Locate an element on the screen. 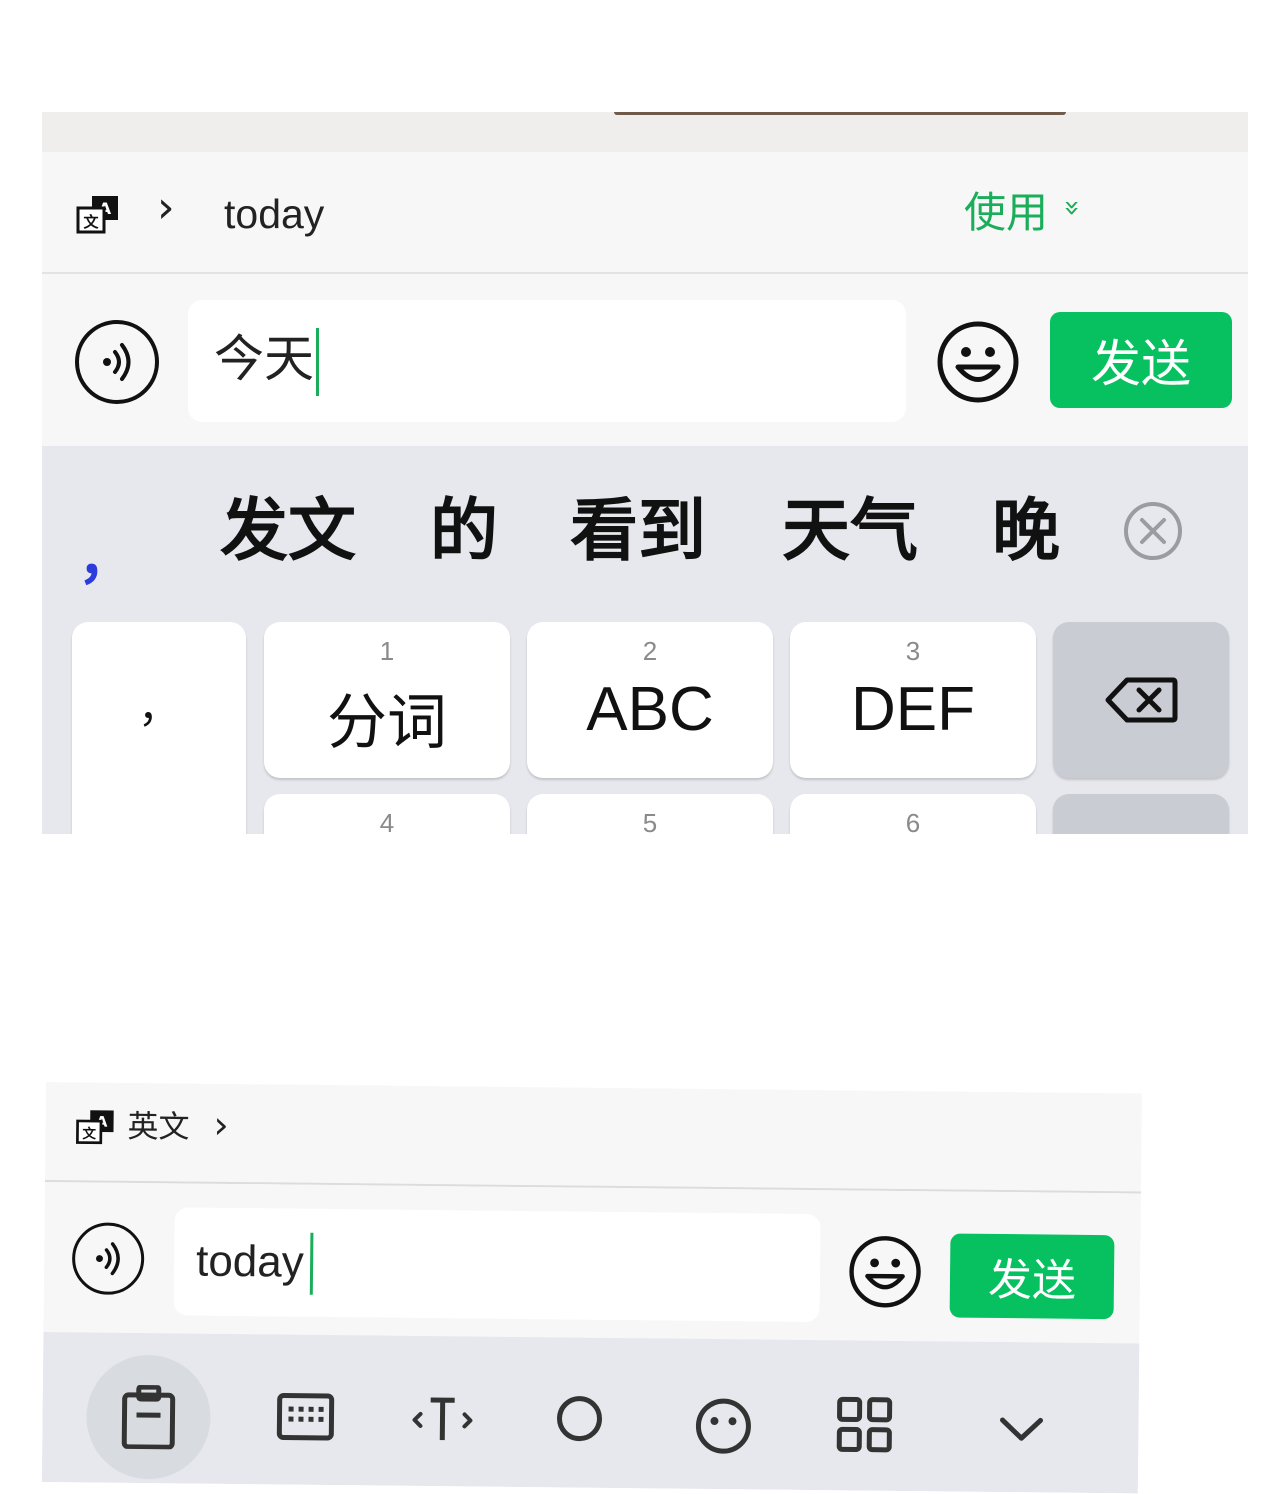 Image resolution: width=1280 pixels, height=1494 pixels. translation-bar: A 文 › today 使用 » is located at coordinates (645, 213).